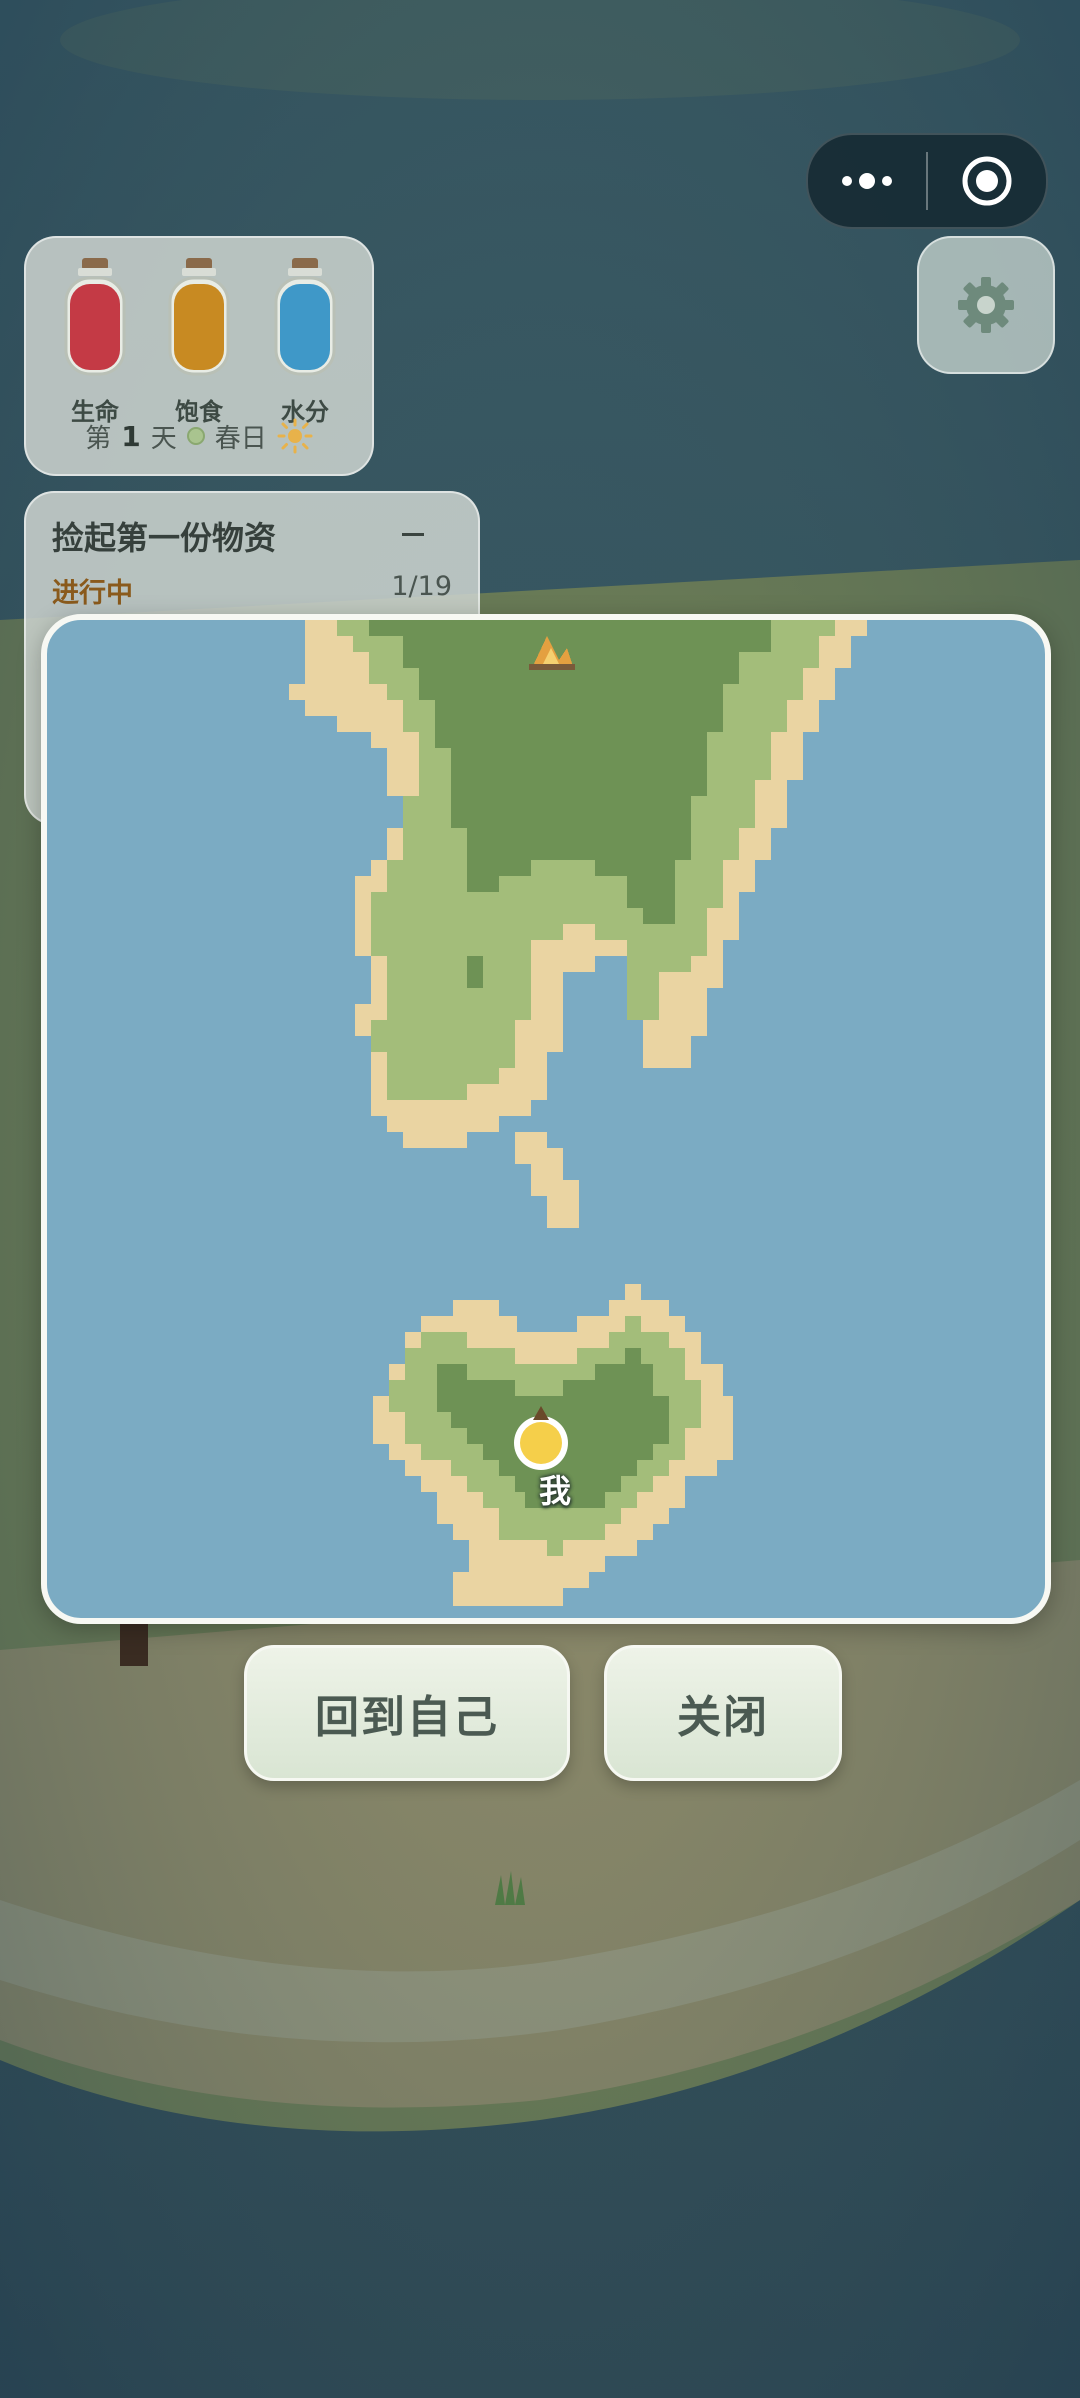 The width and height of the screenshot is (1080, 2398). What do you see at coordinates (413, 534) in the screenshot?
I see `collapse-icon` at bounding box center [413, 534].